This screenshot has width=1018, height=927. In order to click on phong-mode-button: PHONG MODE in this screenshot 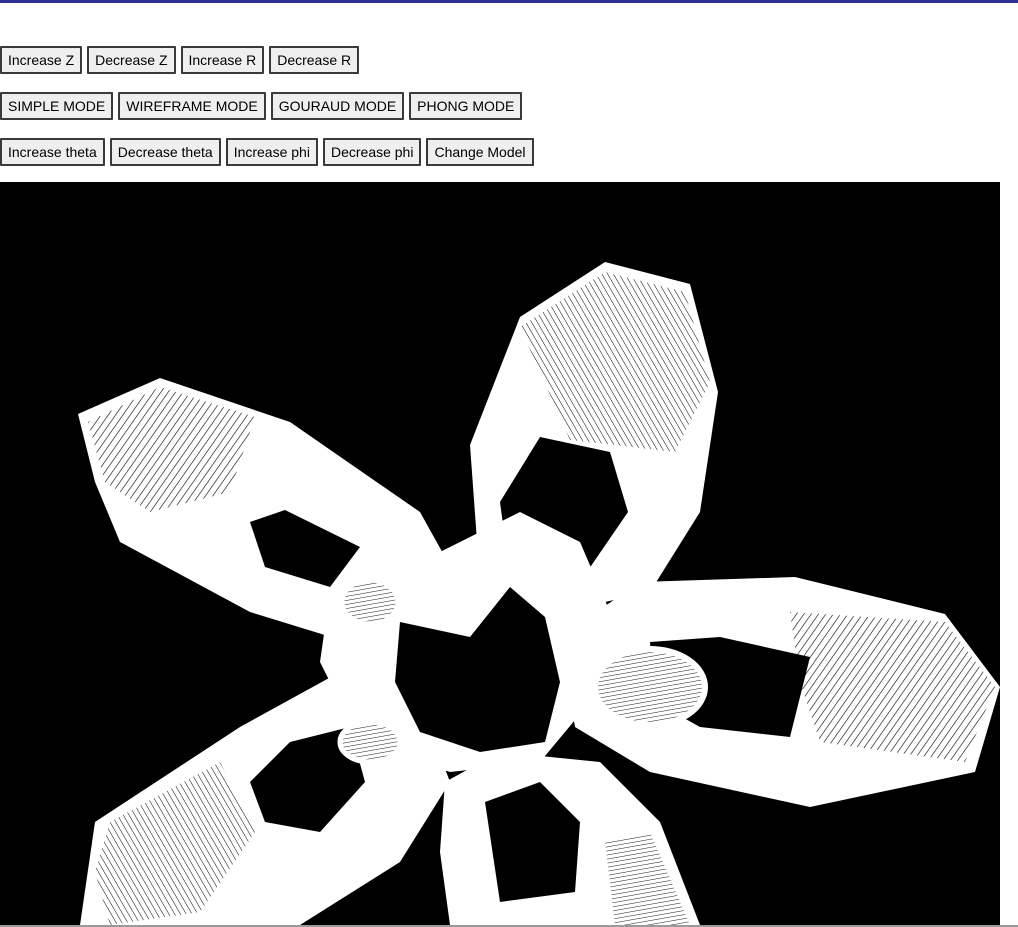, I will do `click(466, 106)`.